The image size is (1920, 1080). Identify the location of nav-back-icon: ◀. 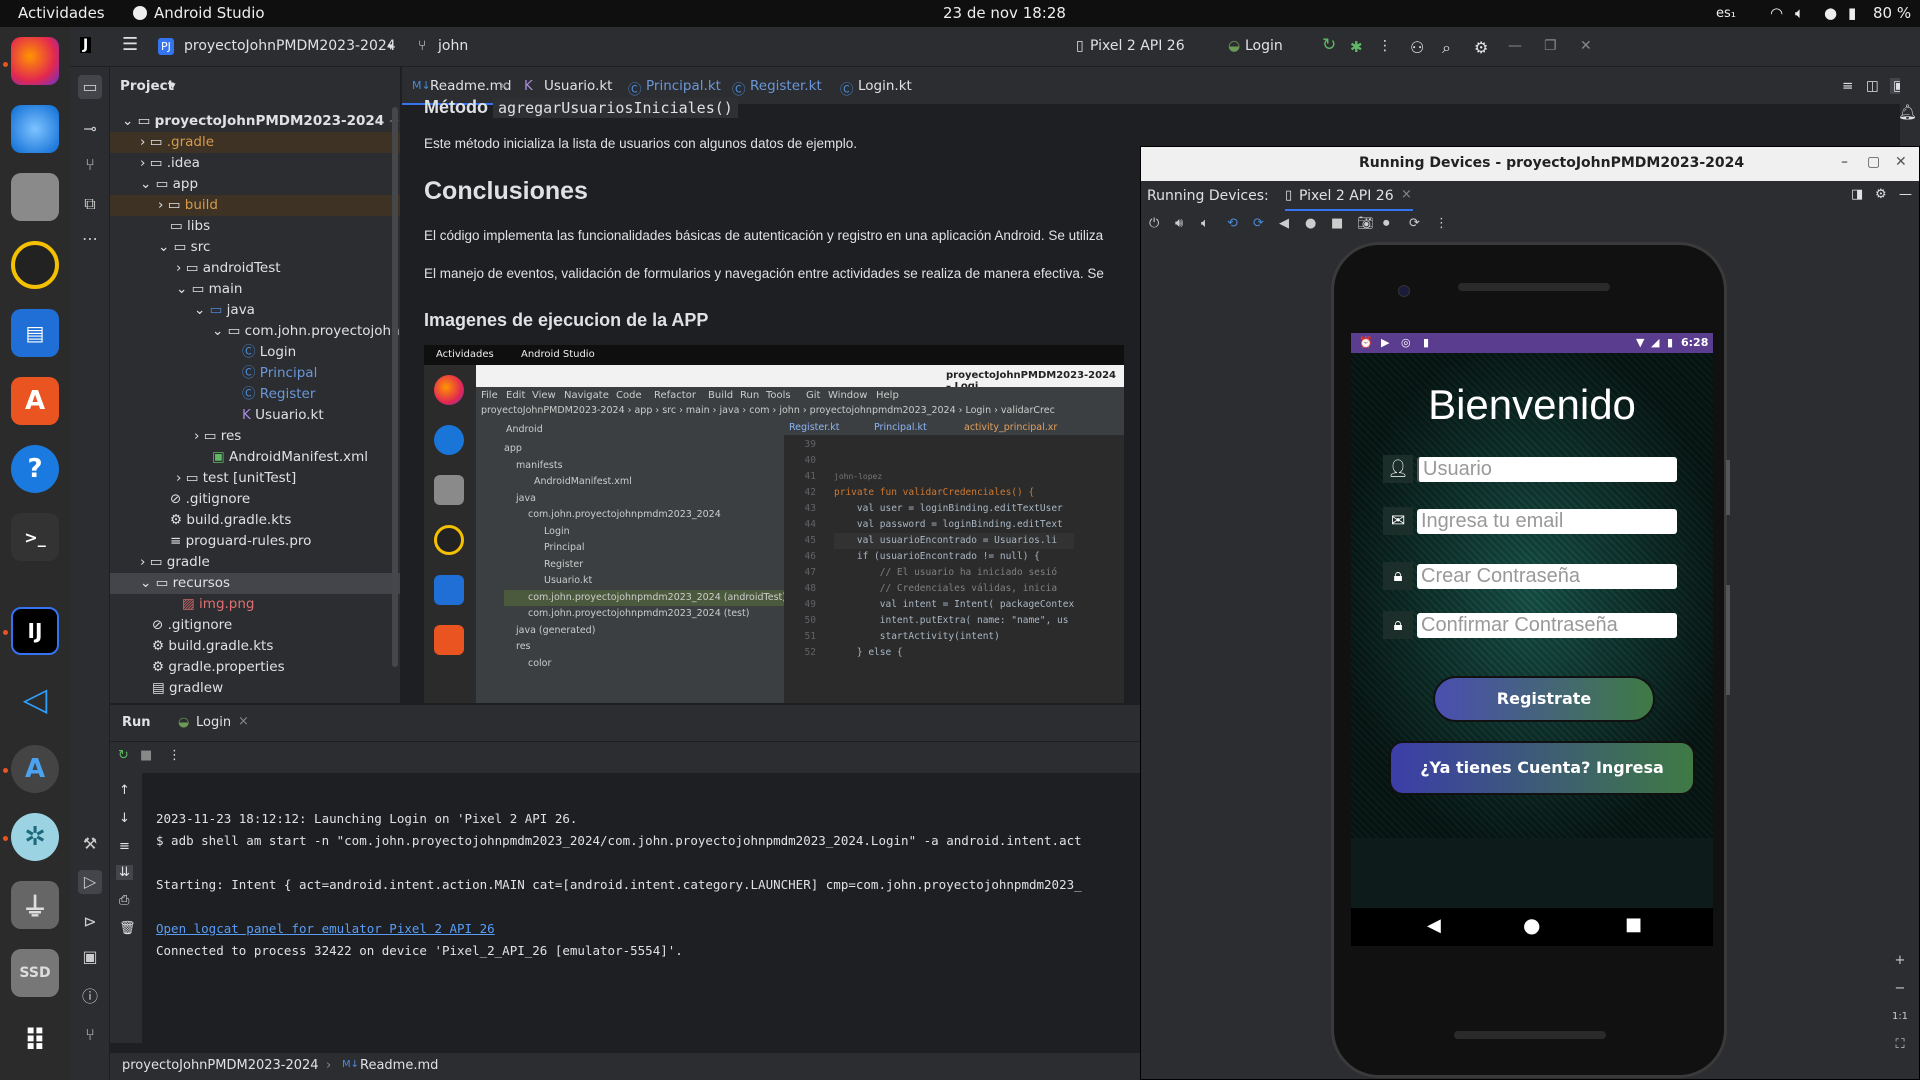
(1434, 925).